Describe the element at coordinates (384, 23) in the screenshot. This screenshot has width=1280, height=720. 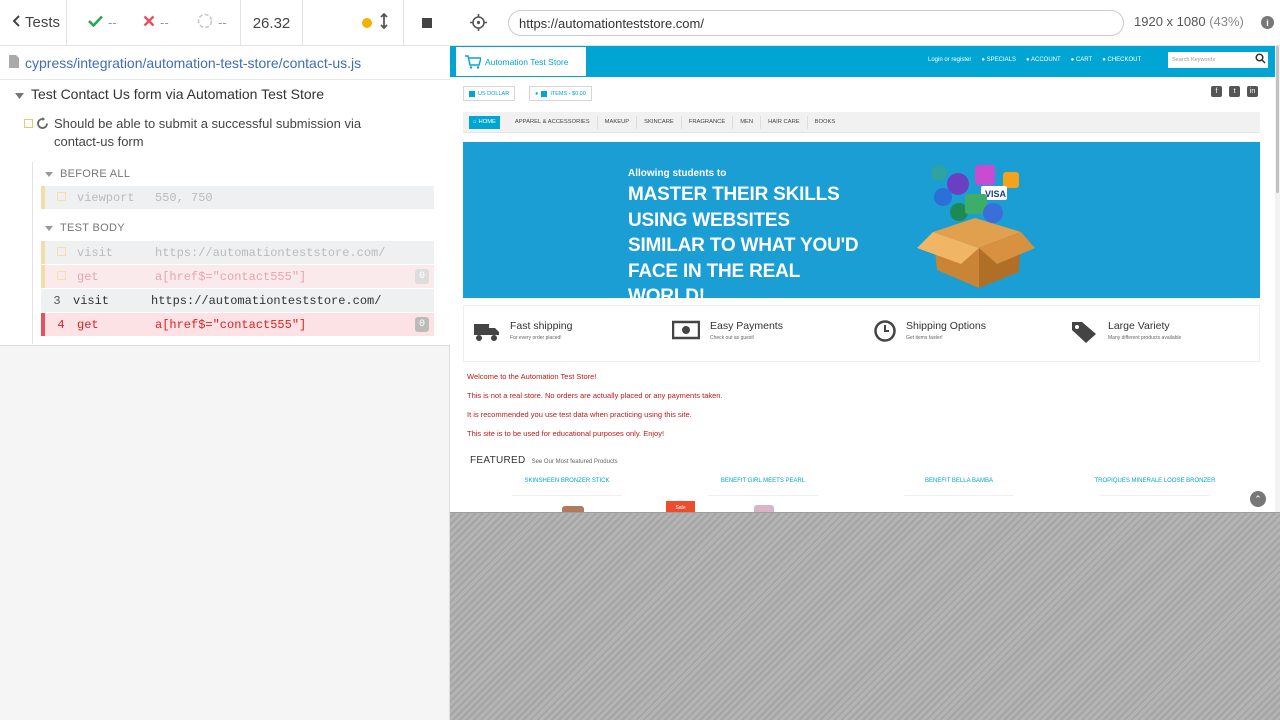
I see `auto-scroll-toggle` at that location.